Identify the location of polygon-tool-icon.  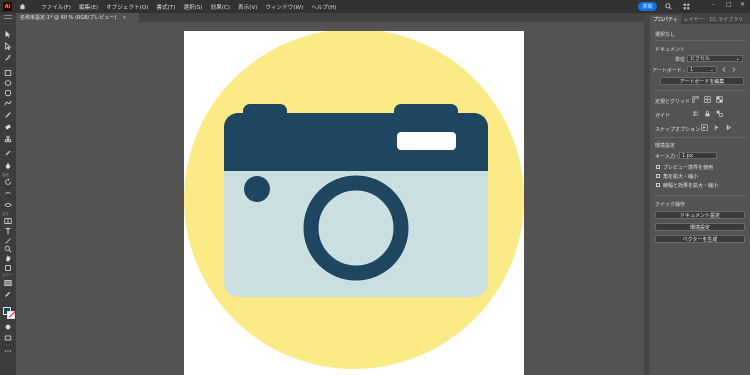
(8, 93).